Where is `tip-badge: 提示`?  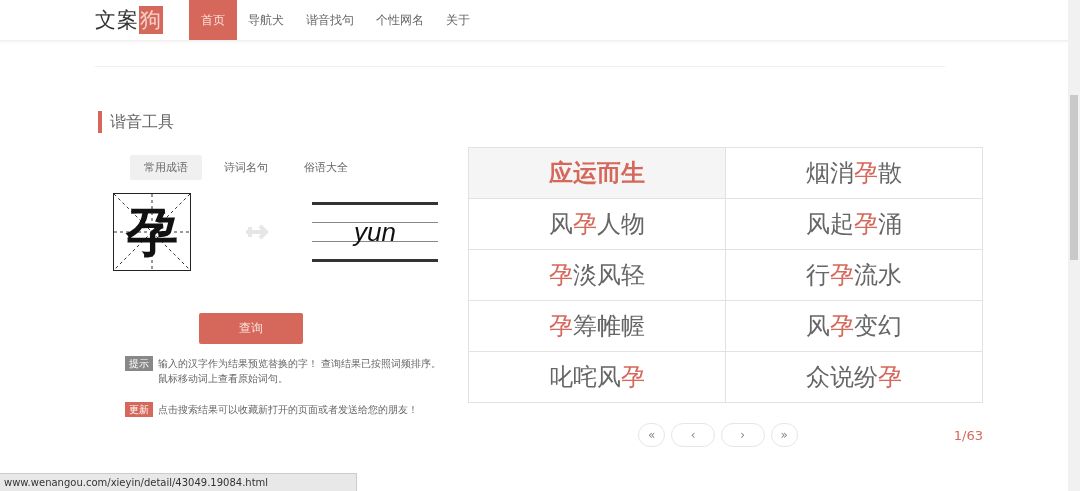 tip-badge: 提示 is located at coordinates (139, 363).